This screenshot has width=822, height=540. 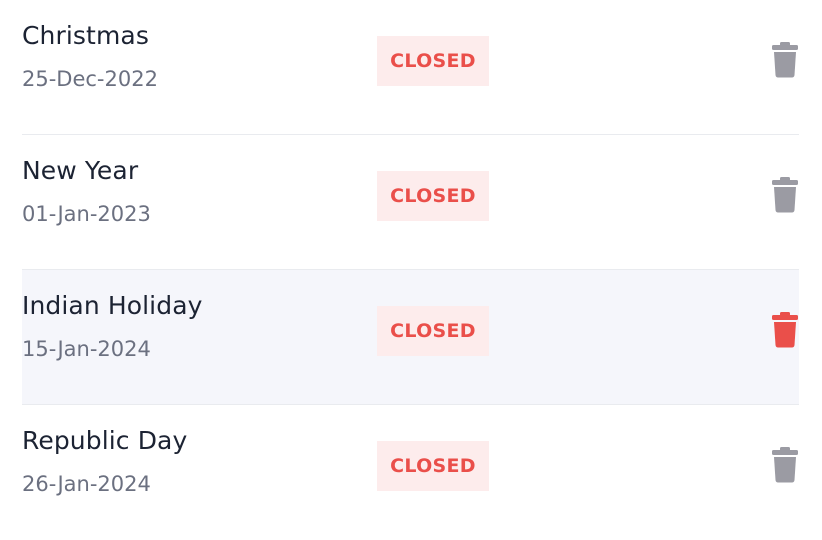 What do you see at coordinates (90, 79) in the screenshot?
I see `holiday-date: 25-Dec-2022` at bounding box center [90, 79].